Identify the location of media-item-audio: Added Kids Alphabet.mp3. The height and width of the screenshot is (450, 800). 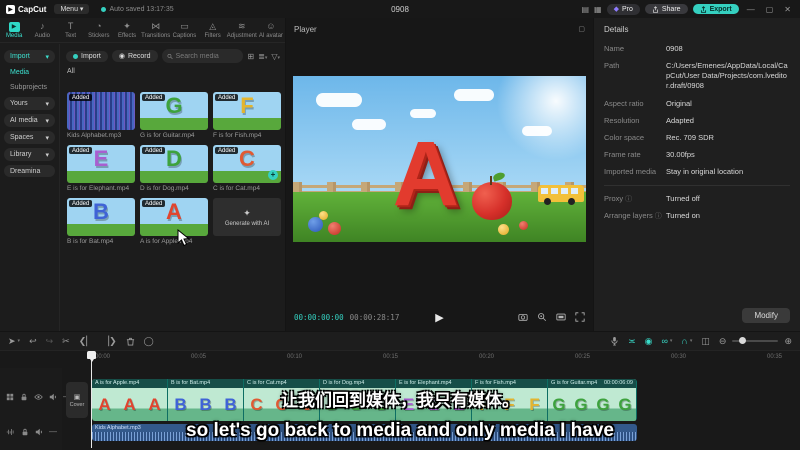
(101, 115).